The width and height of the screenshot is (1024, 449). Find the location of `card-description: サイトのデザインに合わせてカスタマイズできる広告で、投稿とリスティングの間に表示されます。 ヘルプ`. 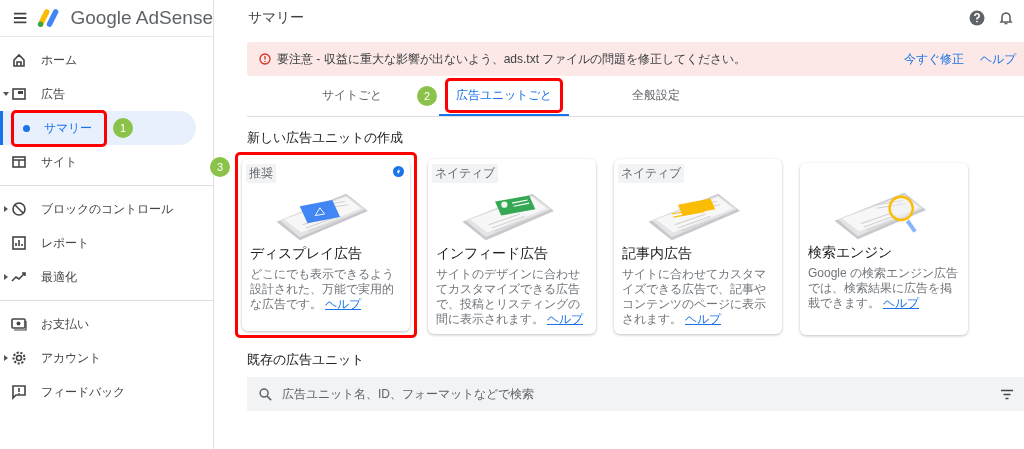

card-description: サイトのデザインに合わせてカスタマイズできる広告で、投稿とリスティングの間に表示されます。 ヘルプ is located at coordinates (510, 297).